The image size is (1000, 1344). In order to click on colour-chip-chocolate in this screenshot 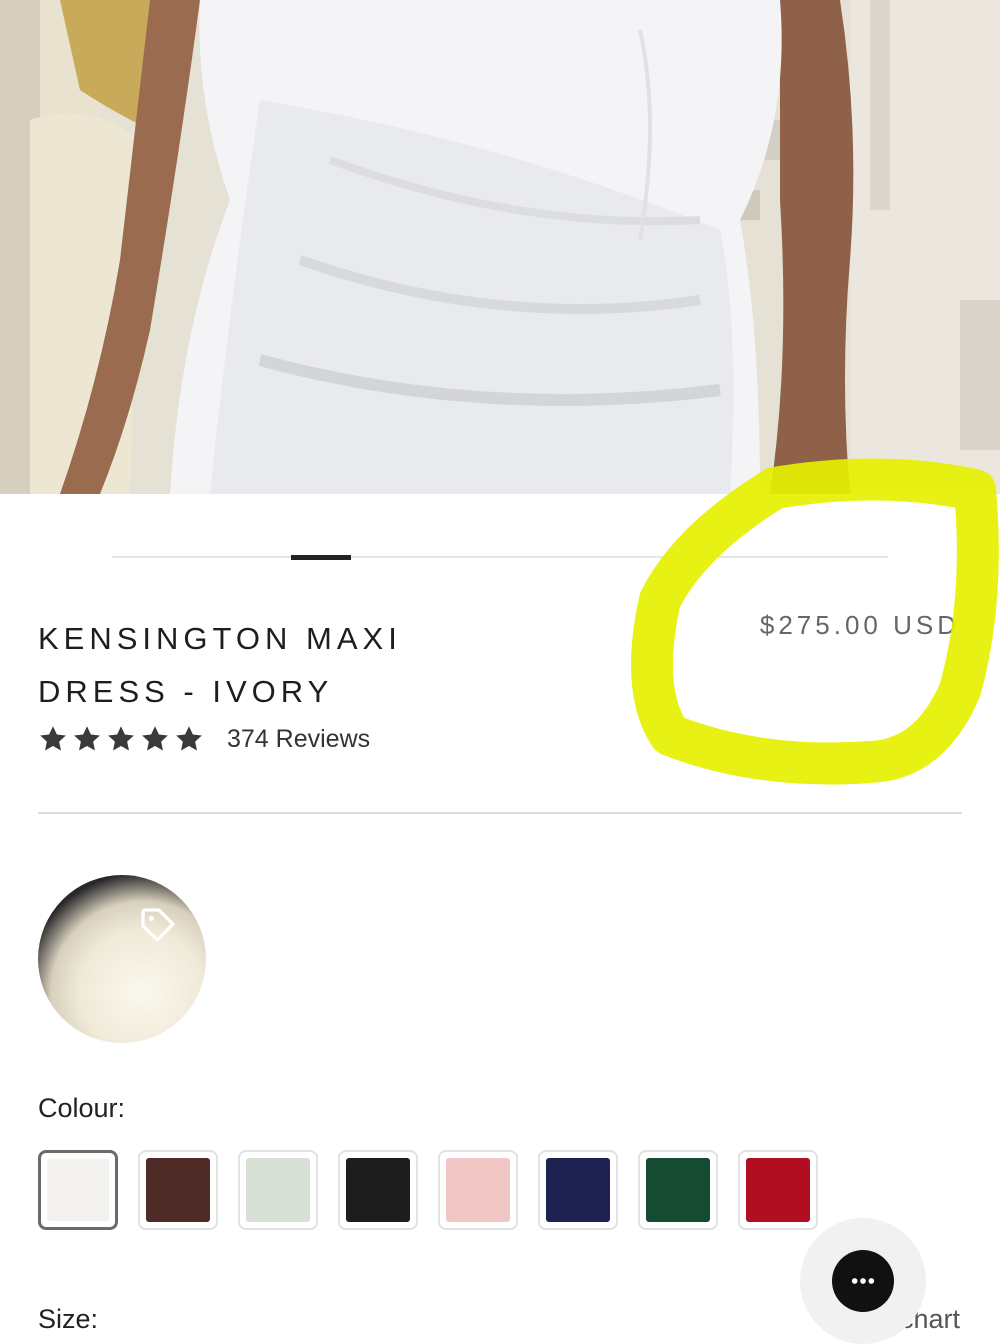, I will do `click(178, 1190)`.